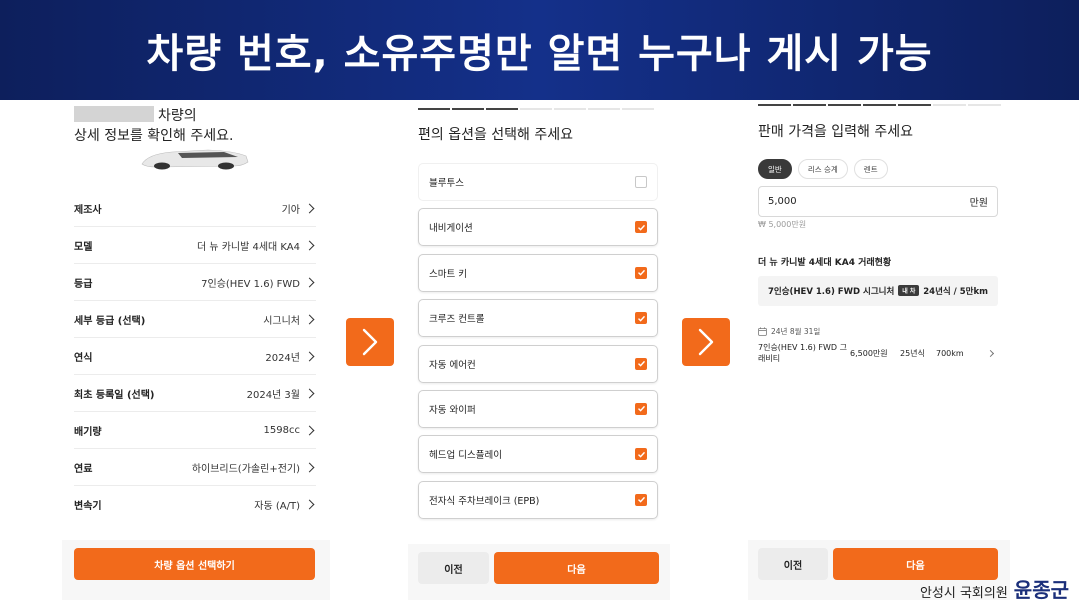 Image resolution: width=1079 pixels, height=607 pixels. I want to click on price-input: 5,000 만원, so click(878, 201).